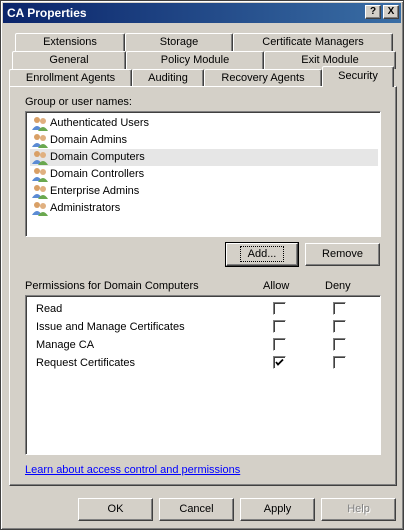  I want to click on ok-button: OK, so click(115, 509).